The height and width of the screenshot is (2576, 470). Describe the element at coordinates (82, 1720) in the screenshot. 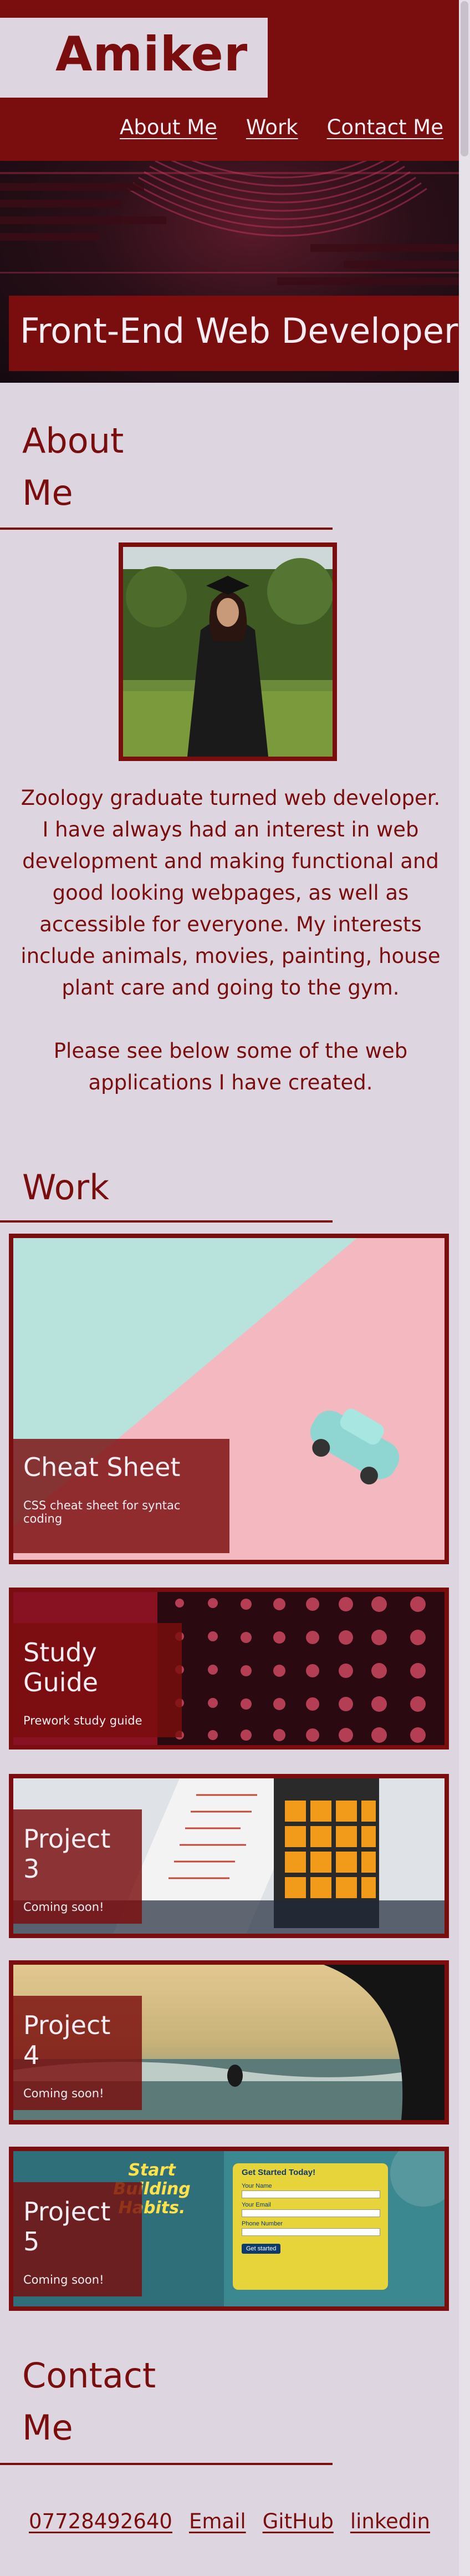

I see `project-subtitle: Prework study guide` at that location.